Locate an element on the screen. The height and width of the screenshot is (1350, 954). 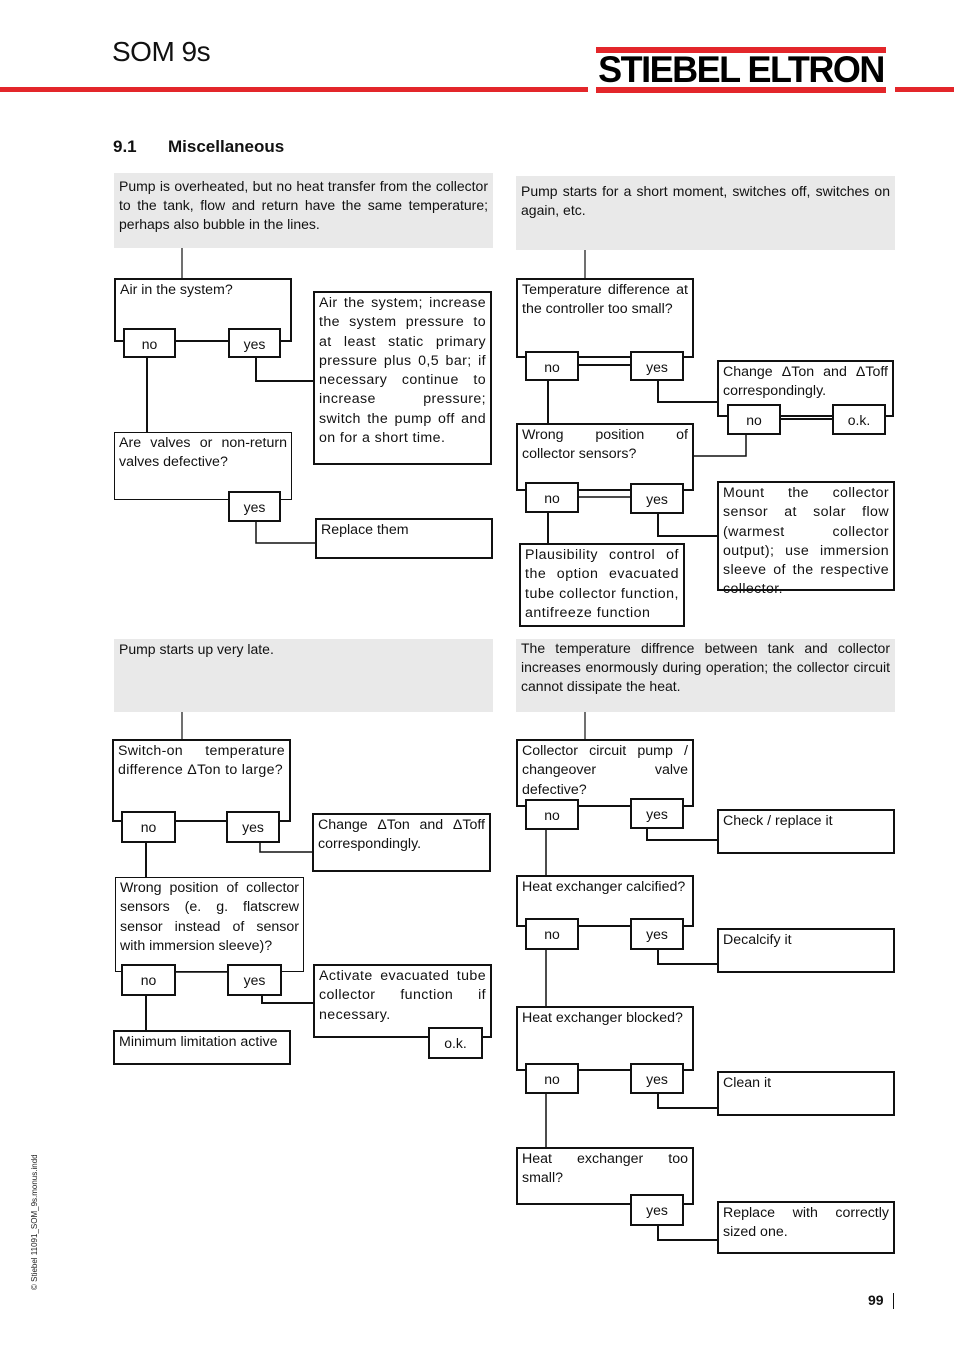
action-clean: Clean it is located at coordinates (806, 1093).